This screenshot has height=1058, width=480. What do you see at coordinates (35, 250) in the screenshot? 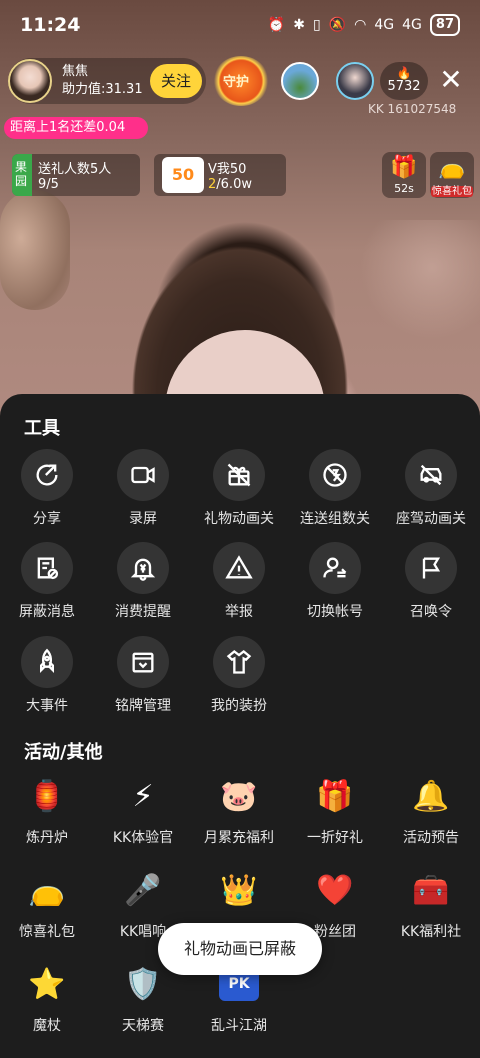
I see `lamp-glow` at bounding box center [35, 250].